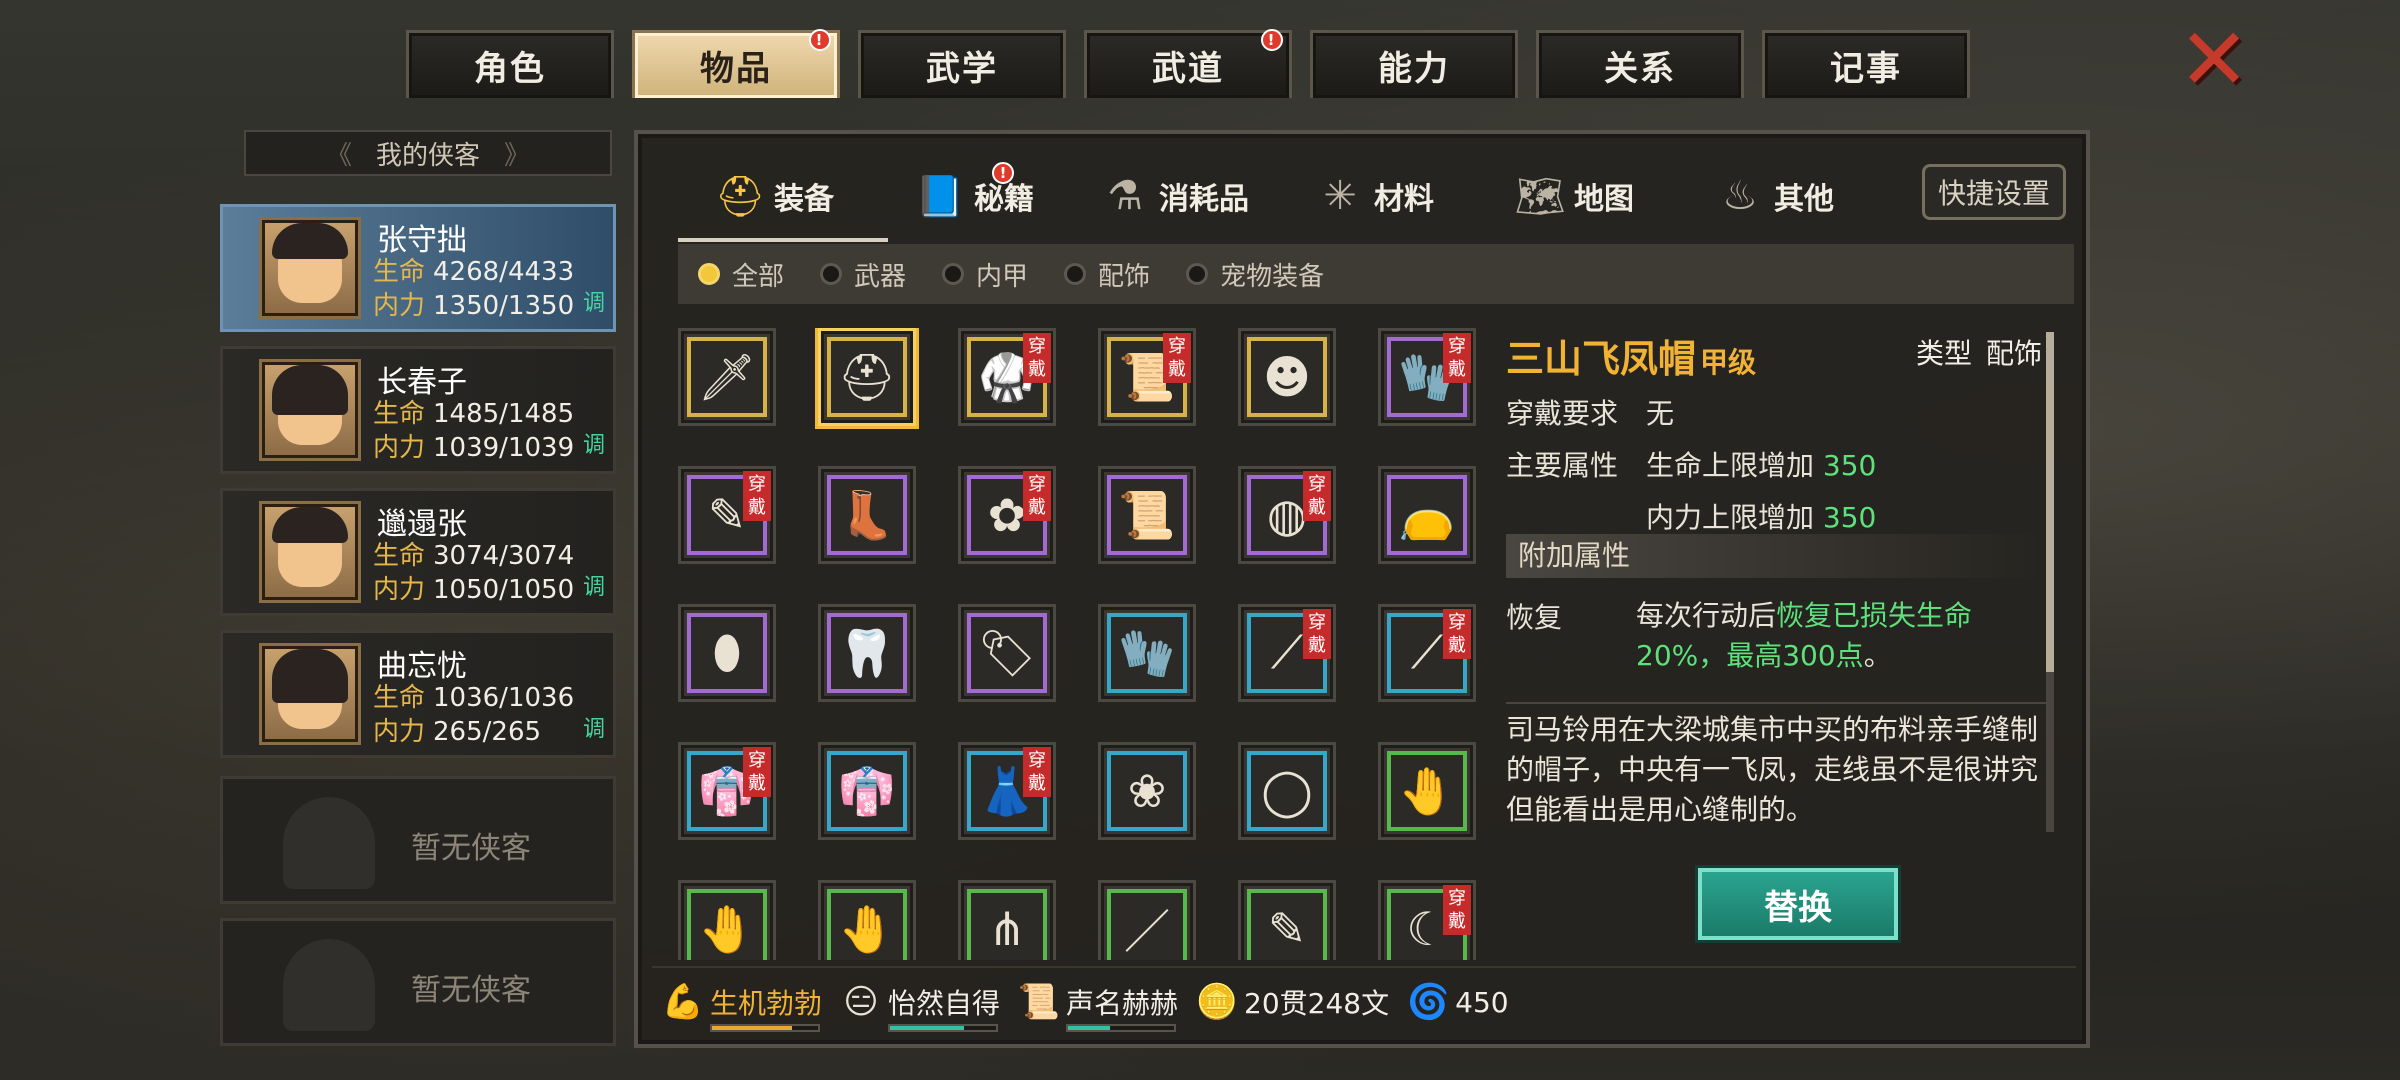 This screenshot has height=1080, width=2400. What do you see at coordinates (1534, 617) in the screenshot?
I see `recover-label: 恢复` at bounding box center [1534, 617].